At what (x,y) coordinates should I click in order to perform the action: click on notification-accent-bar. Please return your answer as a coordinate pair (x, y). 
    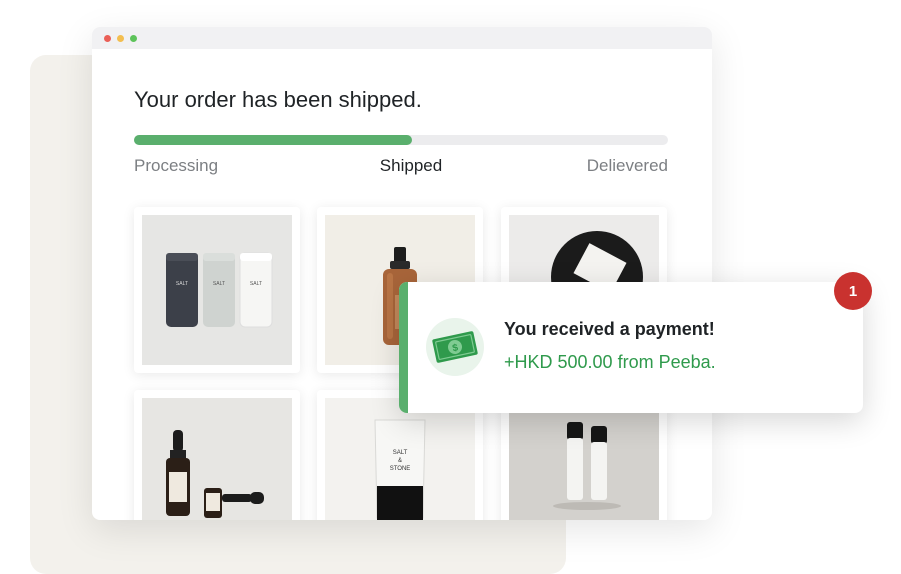
    Looking at the image, I should click on (403, 347).